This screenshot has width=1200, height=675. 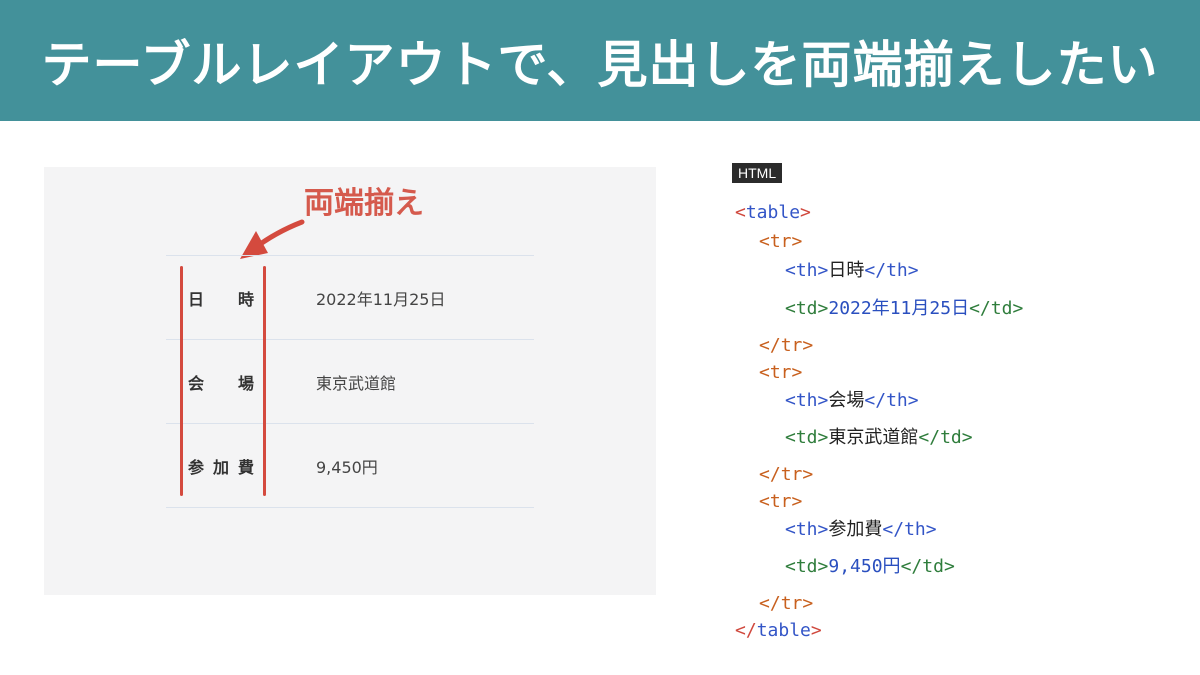 I want to click on table-row: 会場 東京武道館, so click(x=350, y=381).